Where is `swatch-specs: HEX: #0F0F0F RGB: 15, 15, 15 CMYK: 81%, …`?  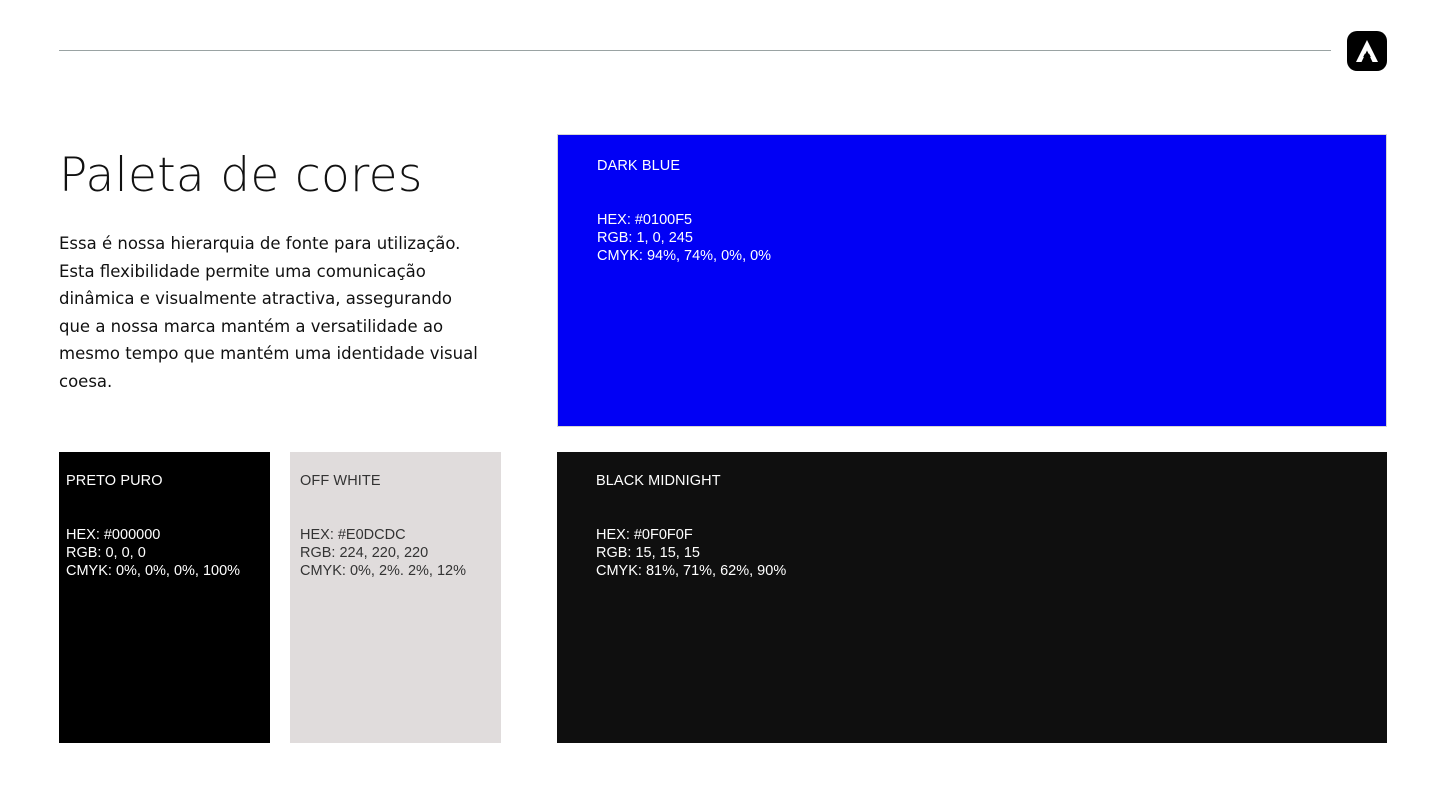
swatch-specs: HEX: #0F0F0F RGB: 15, 15, 15 CMYK: 81%, … is located at coordinates (991, 553).